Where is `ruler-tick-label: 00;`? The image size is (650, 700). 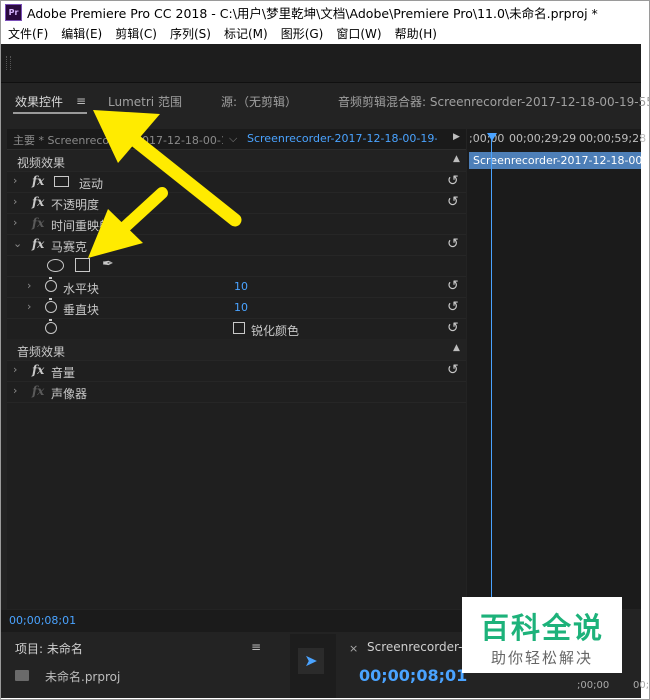
ruler-tick-label: 00; is located at coordinates (641, 685).